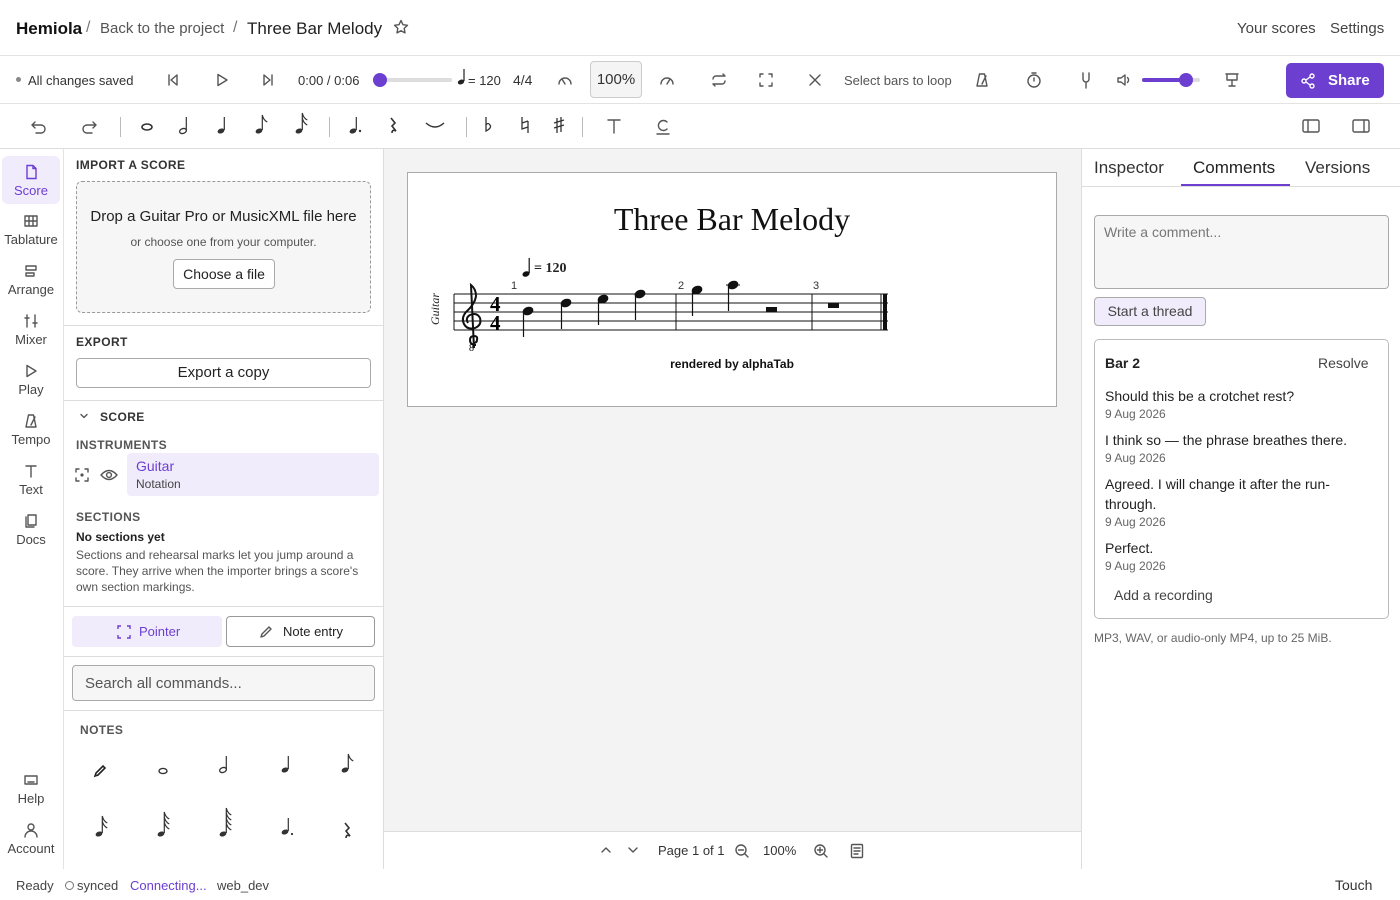 This screenshot has height=900, width=1400. Describe the element at coordinates (1311, 126) in the screenshot. I see `toggle-left-panel-icon` at that location.